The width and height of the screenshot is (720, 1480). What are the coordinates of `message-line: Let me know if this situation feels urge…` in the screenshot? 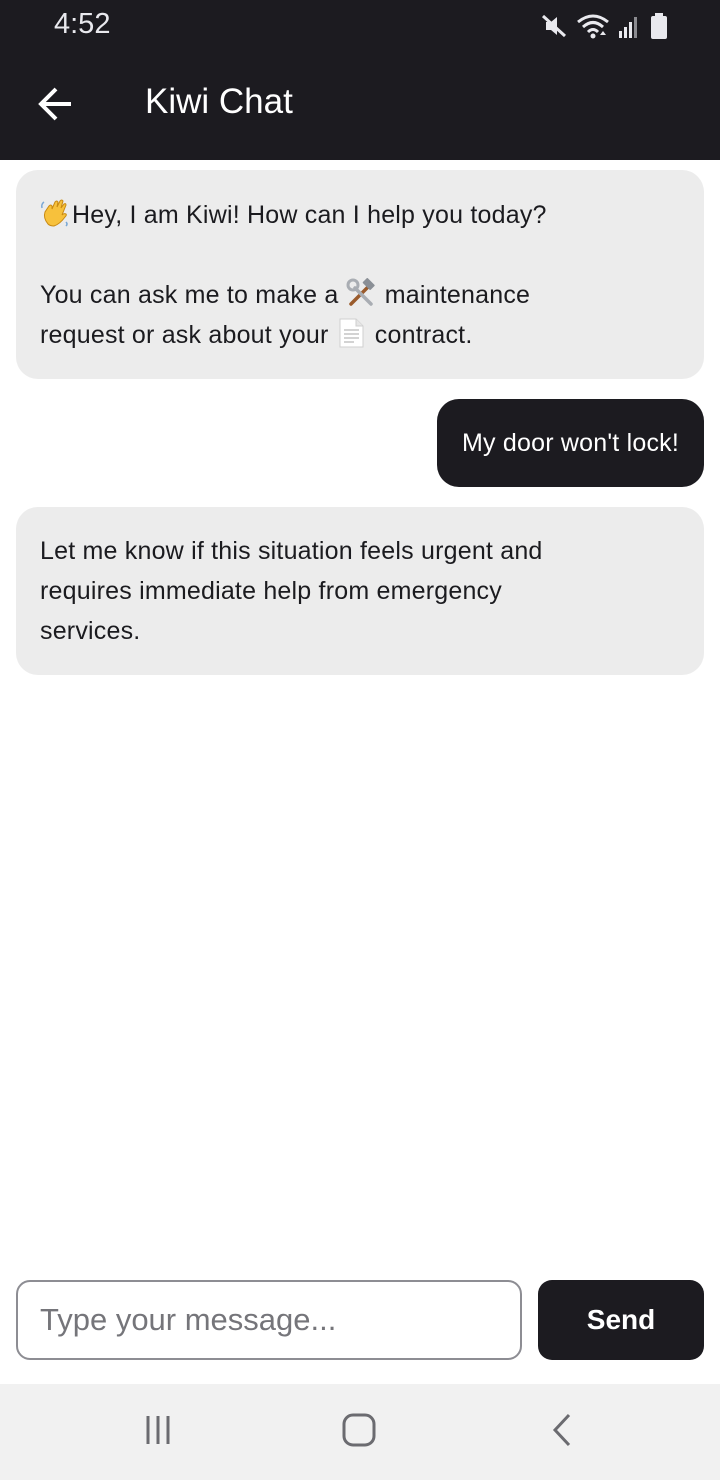 It's located at (291, 551).